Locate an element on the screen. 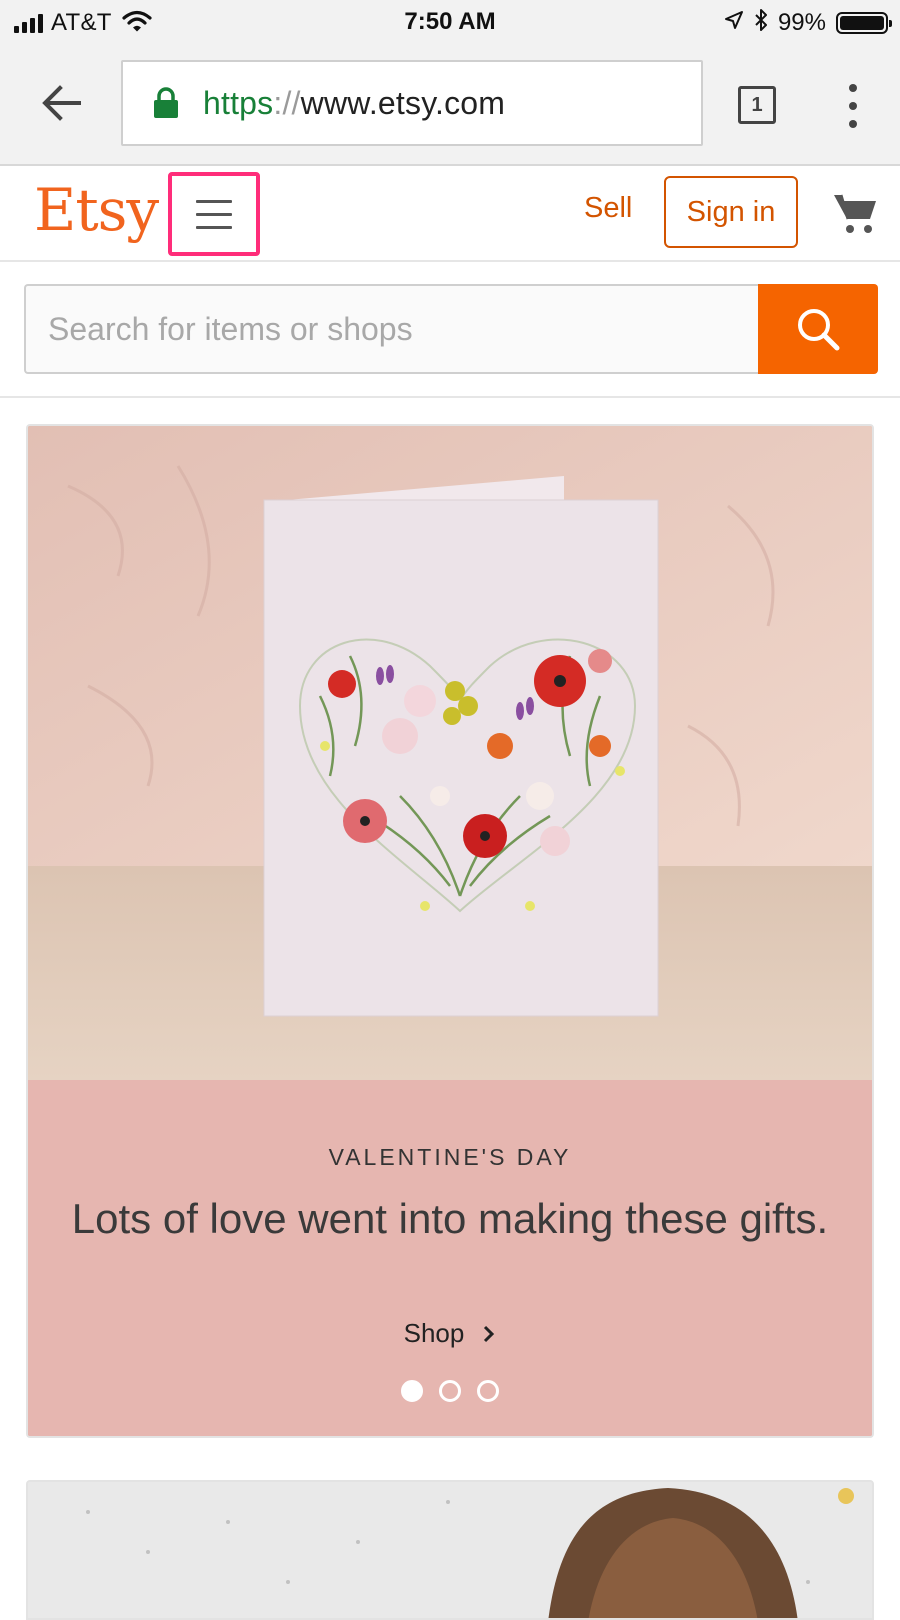 The width and height of the screenshot is (900, 1620). location-arrow-icon is located at coordinates (734, 22).